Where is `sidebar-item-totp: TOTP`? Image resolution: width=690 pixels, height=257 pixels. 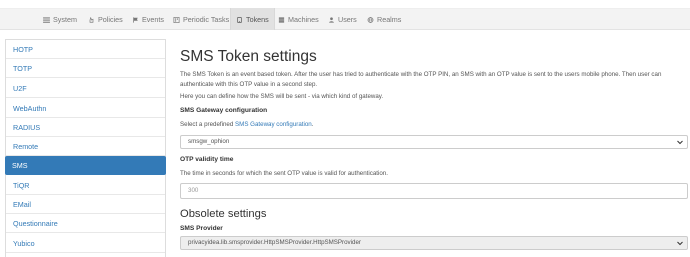 sidebar-item-totp: TOTP is located at coordinates (85, 68).